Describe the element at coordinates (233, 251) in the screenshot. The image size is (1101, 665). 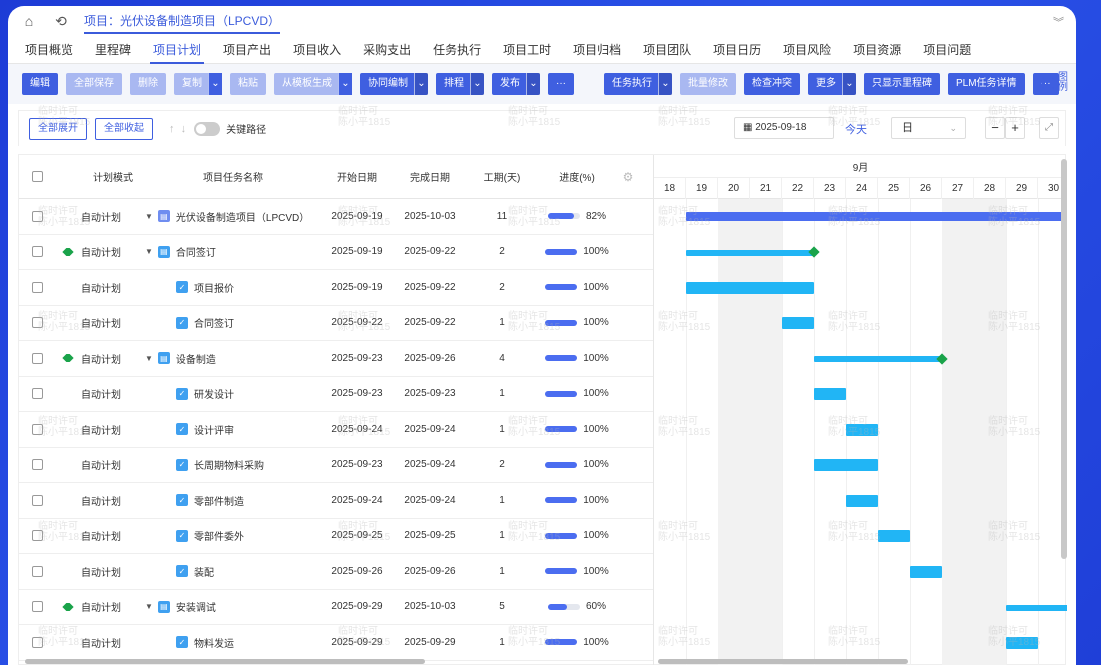
I see `task-name-cell: ▼ ▤ 合同签订` at that location.